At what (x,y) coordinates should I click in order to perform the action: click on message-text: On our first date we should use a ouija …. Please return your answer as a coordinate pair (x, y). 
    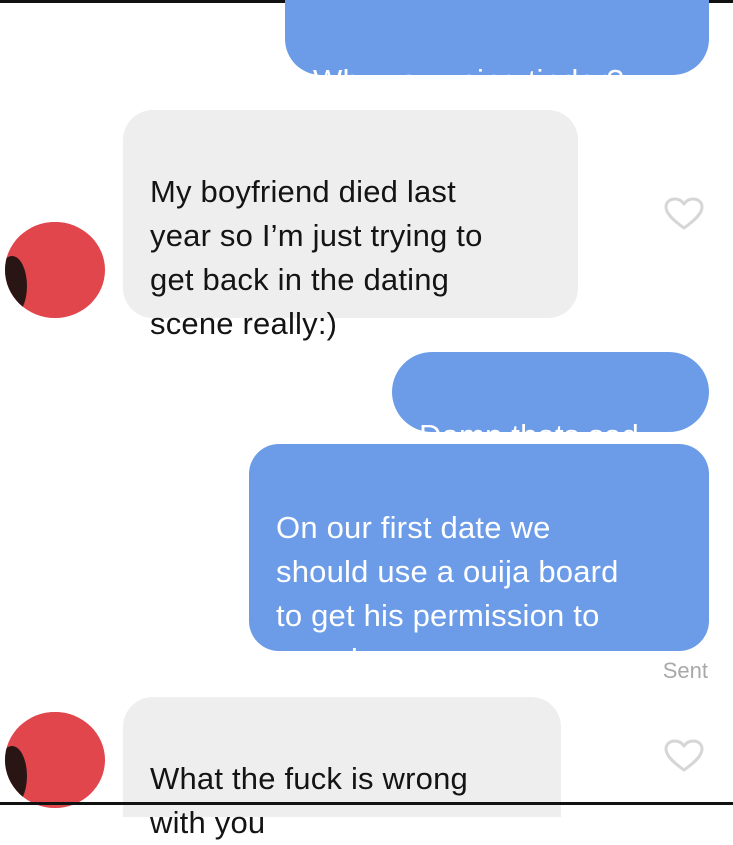
    Looking at the image, I should click on (447, 593).